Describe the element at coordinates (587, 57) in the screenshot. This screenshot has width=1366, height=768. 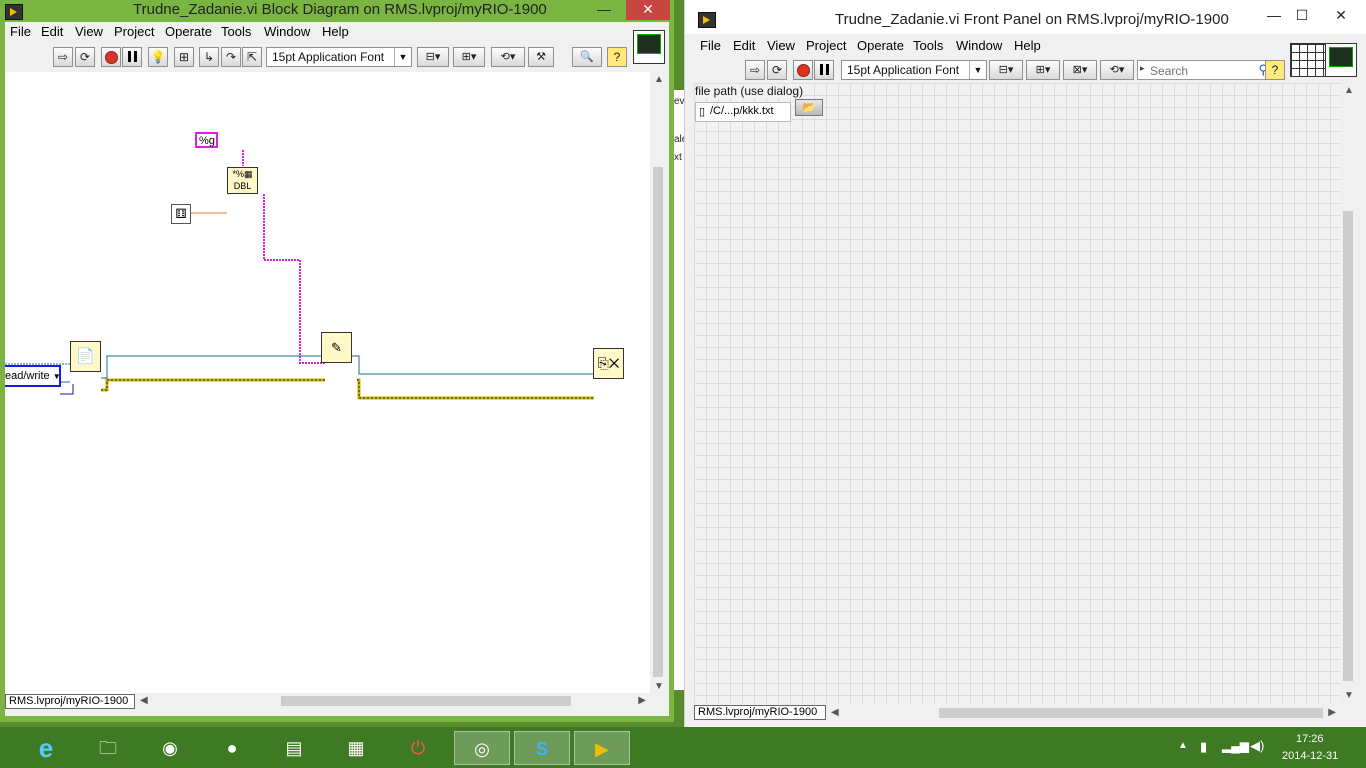
I see `search-icon: 🔍` at that location.